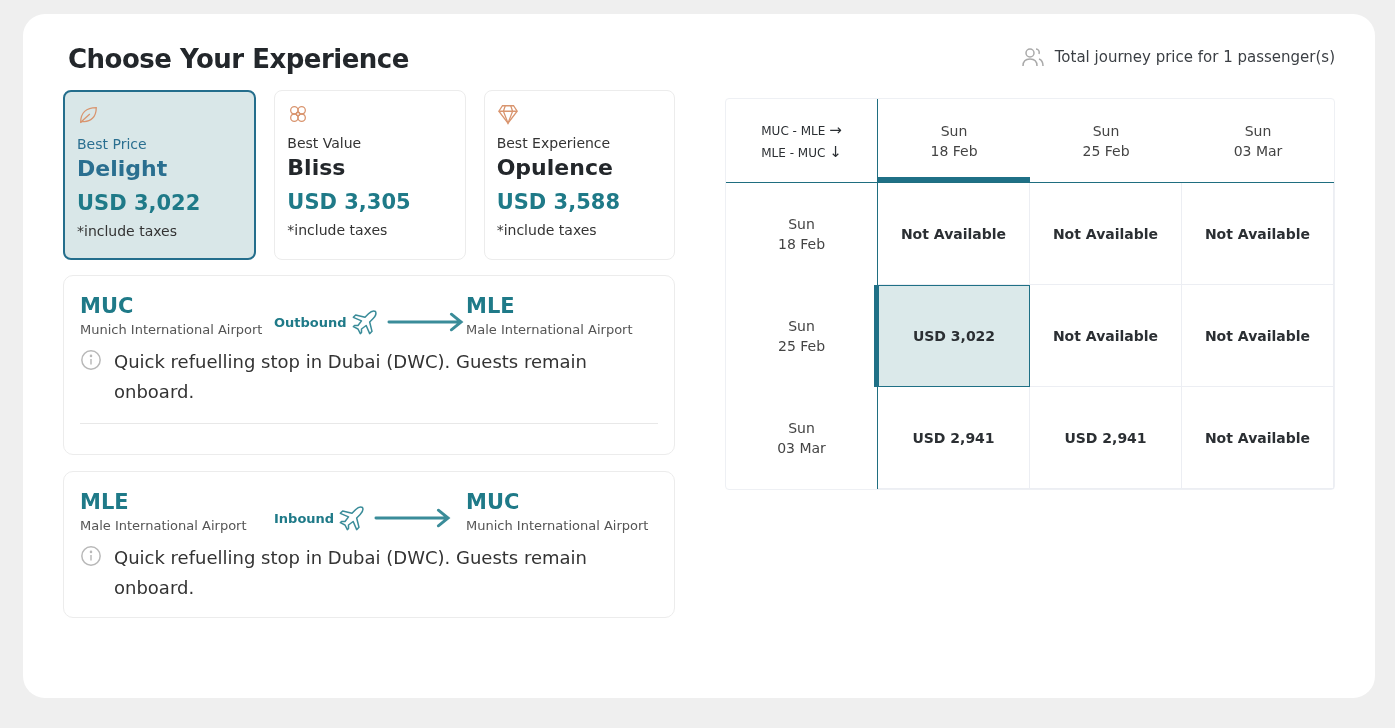 Image resolution: width=1395 pixels, height=728 pixels. What do you see at coordinates (1194, 57) in the screenshot?
I see `passenger-note: Total journey price for 1 passenger(s)` at bounding box center [1194, 57].